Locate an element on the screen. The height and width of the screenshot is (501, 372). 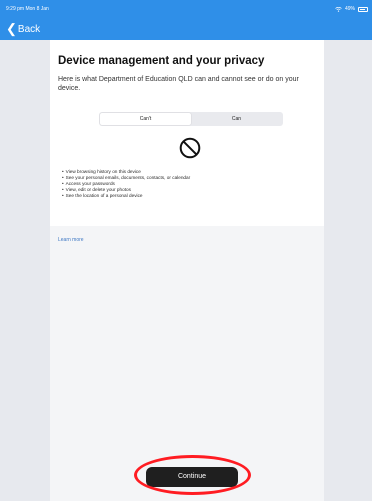
page-title: Device management and your privacy is located at coordinates (161, 61).